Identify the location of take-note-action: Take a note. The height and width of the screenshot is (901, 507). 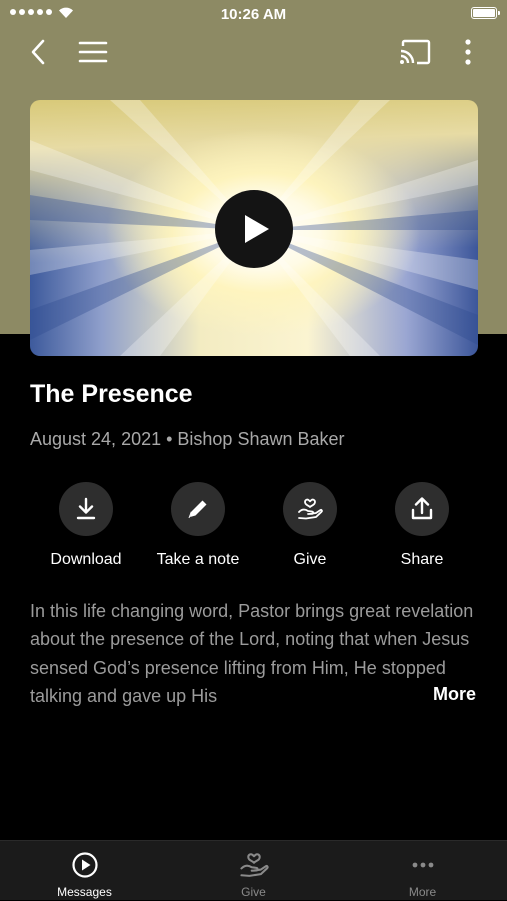
(198, 528).